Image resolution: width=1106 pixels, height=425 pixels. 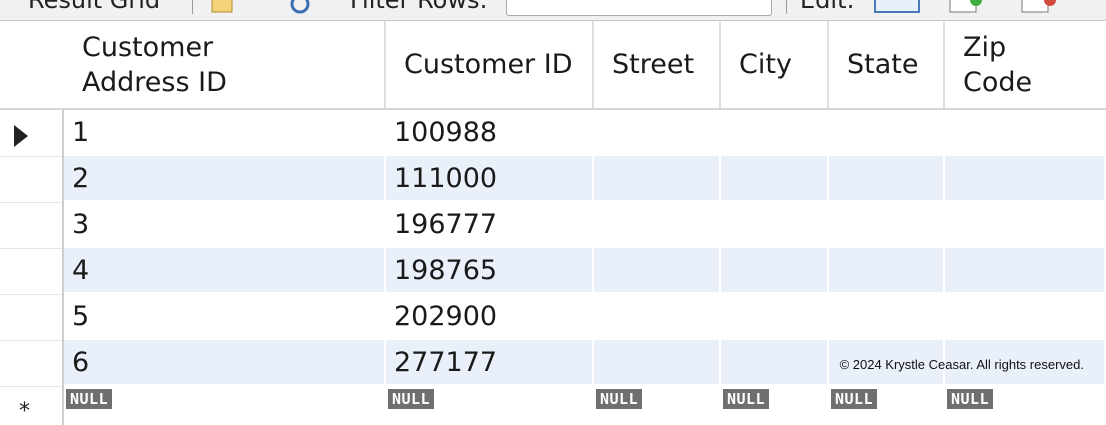 What do you see at coordinates (490, 64) in the screenshot?
I see `column-header-customer-id: Customer ID` at bounding box center [490, 64].